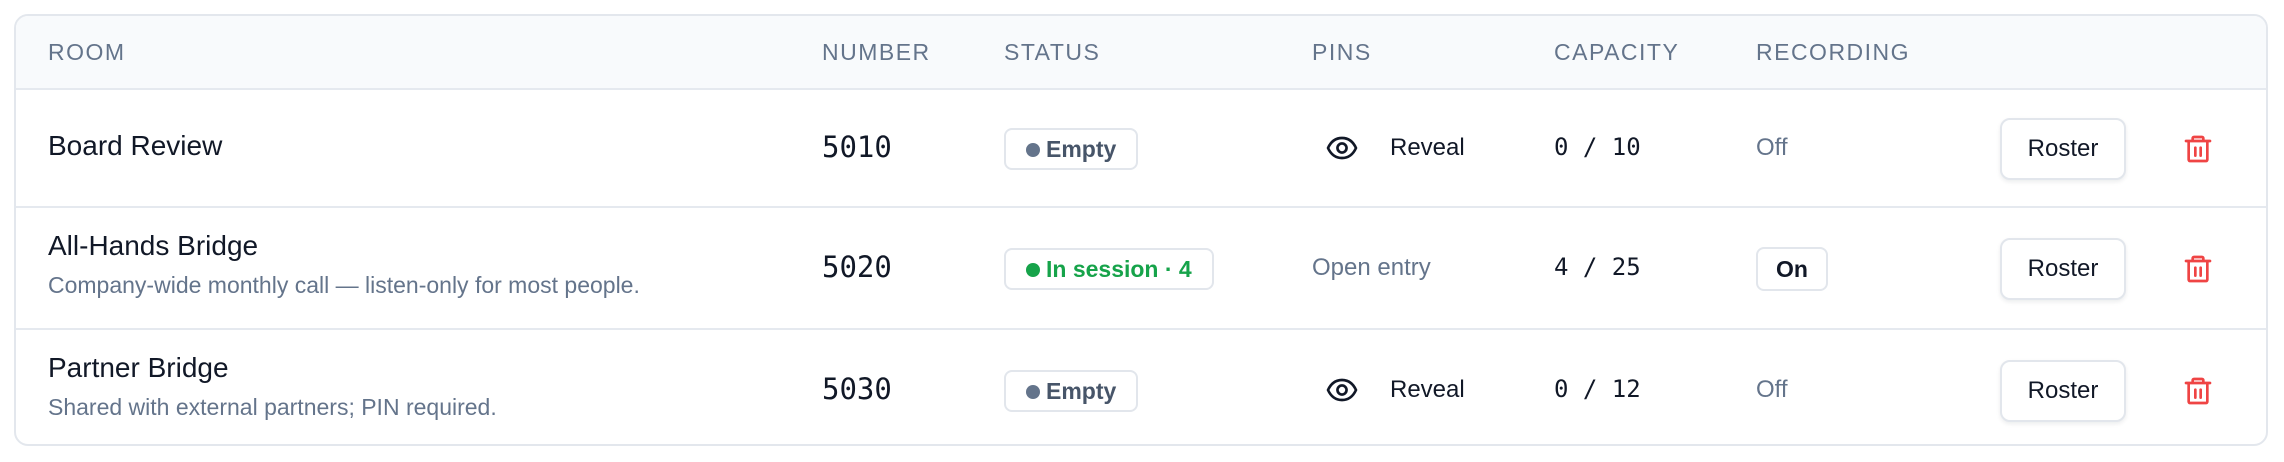 This screenshot has height=462, width=2284. I want to click on capacity-value: 4 / 25, so click(1597, 267).